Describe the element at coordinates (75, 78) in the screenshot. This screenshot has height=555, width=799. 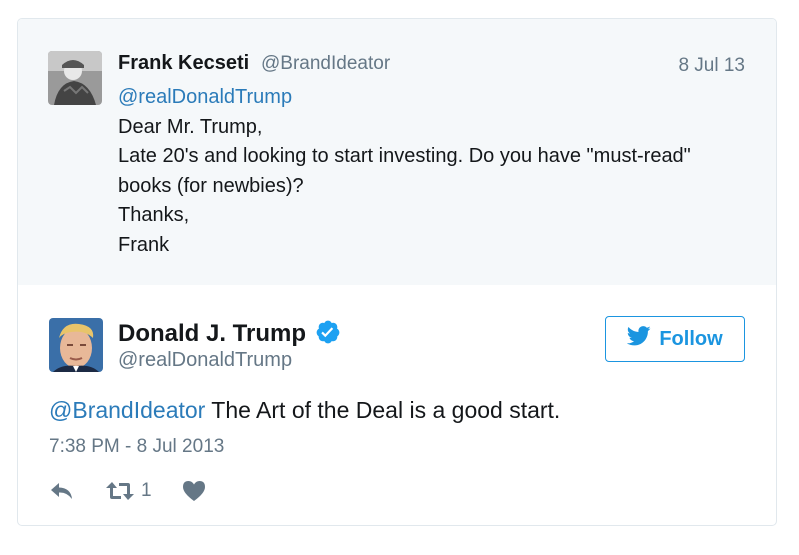
I see `parent-avatar` at that location.